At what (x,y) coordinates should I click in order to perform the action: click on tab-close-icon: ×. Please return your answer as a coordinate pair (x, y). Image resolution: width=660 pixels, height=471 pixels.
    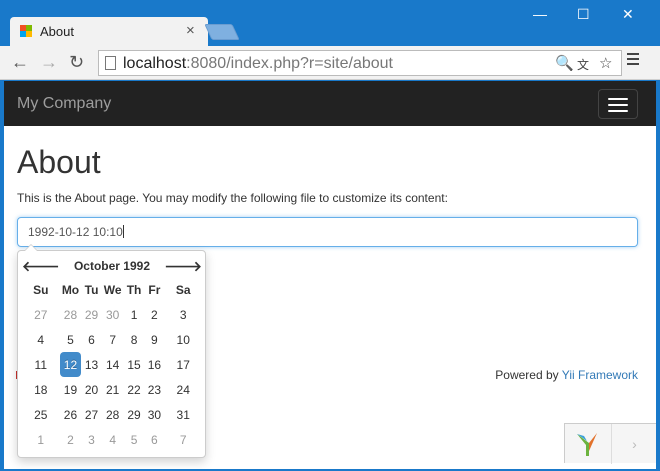
    Looking at the image, I should click on (190, 30).